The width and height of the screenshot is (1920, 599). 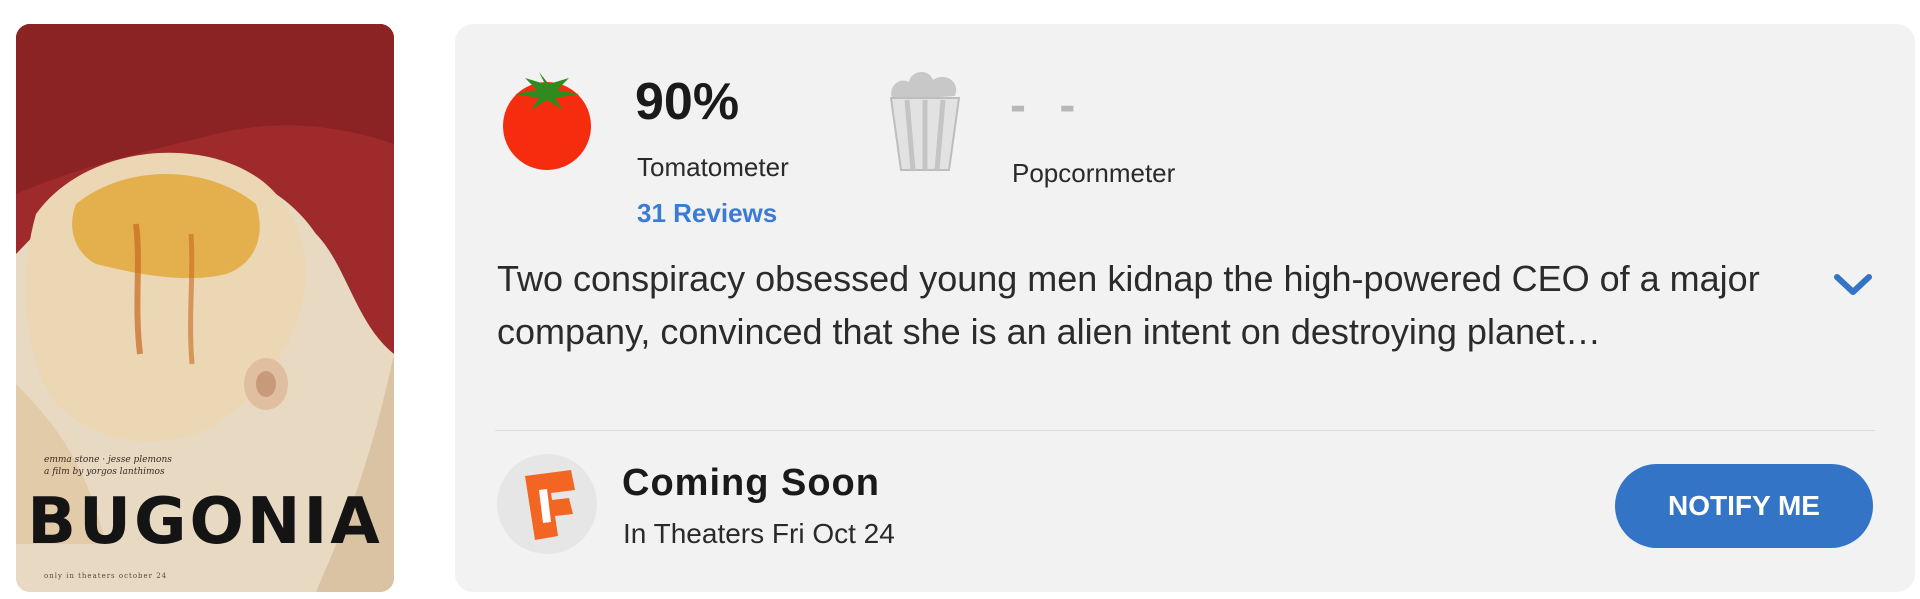 I want to click on tomatometer-label: Tomatometer, so click(x=713, y=167).